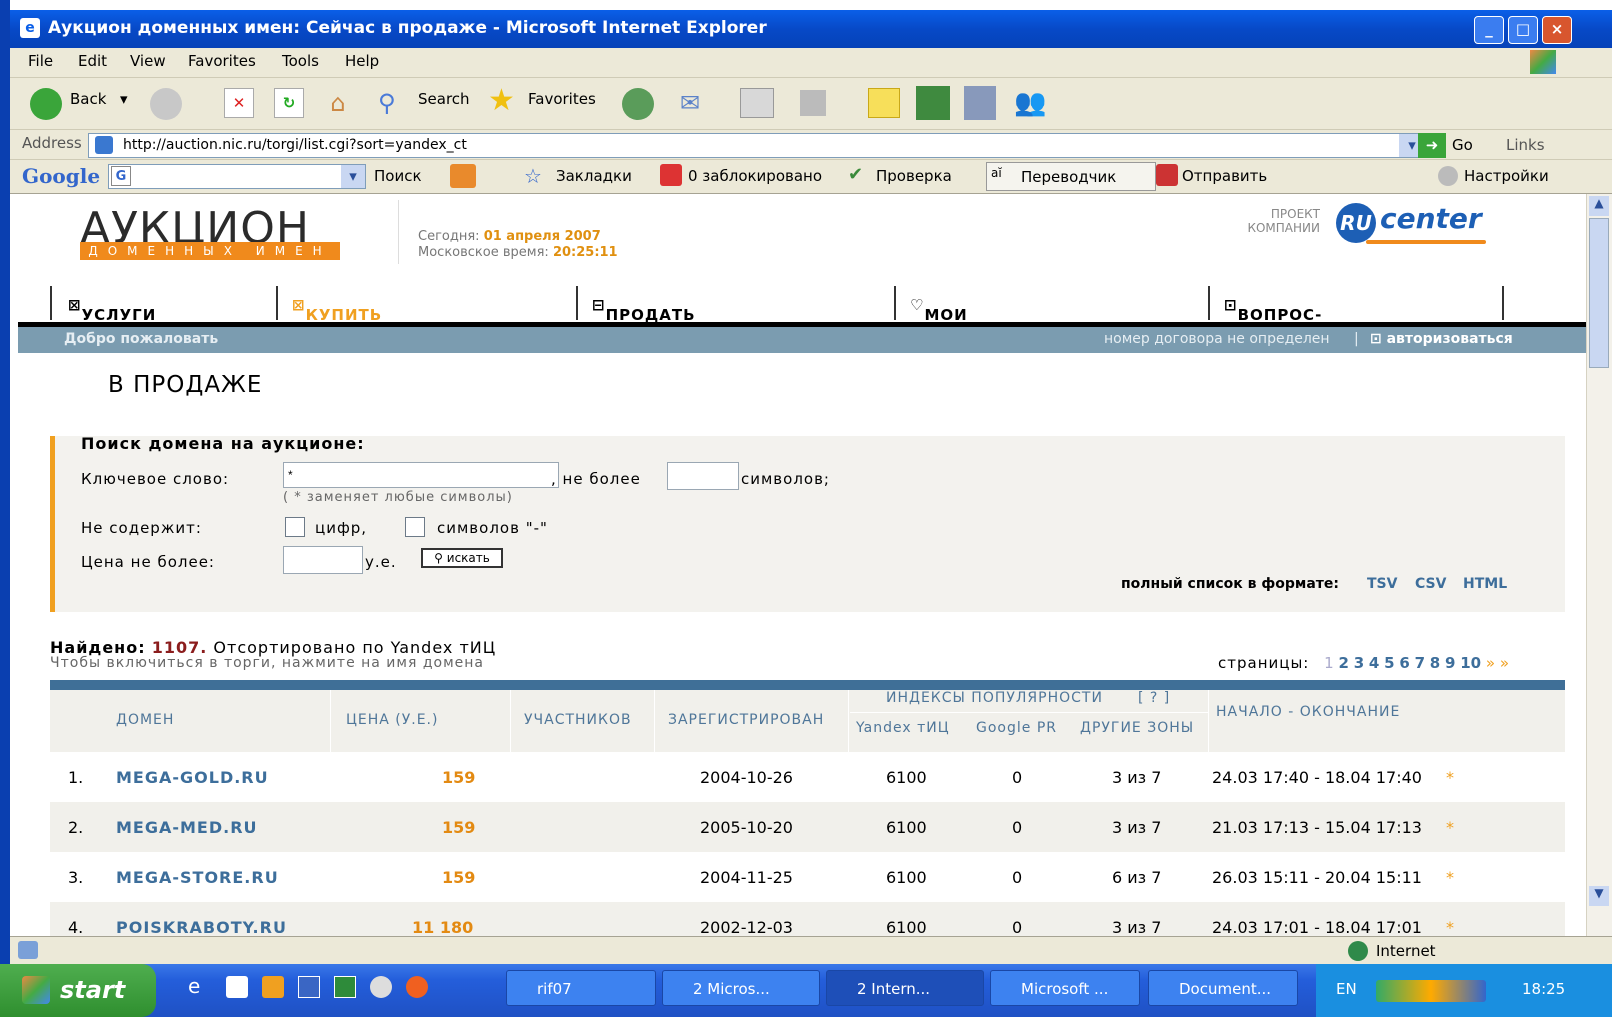  What do you see at coordinates (1308, 712) in the screenshot?
I see `col-period: НАЧАЛО - ОКОНЧАНИЕ` at bounding box center [1308, 712].